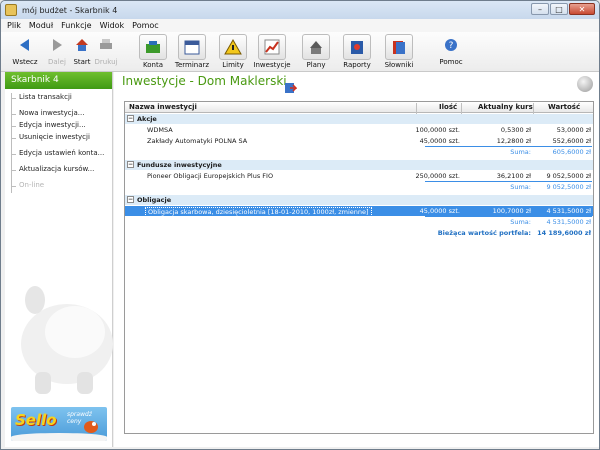  Describe the element at coordinates (58, 80) in the screenshot. I see `sidebar-brand: Skarbnik 4` at that location.